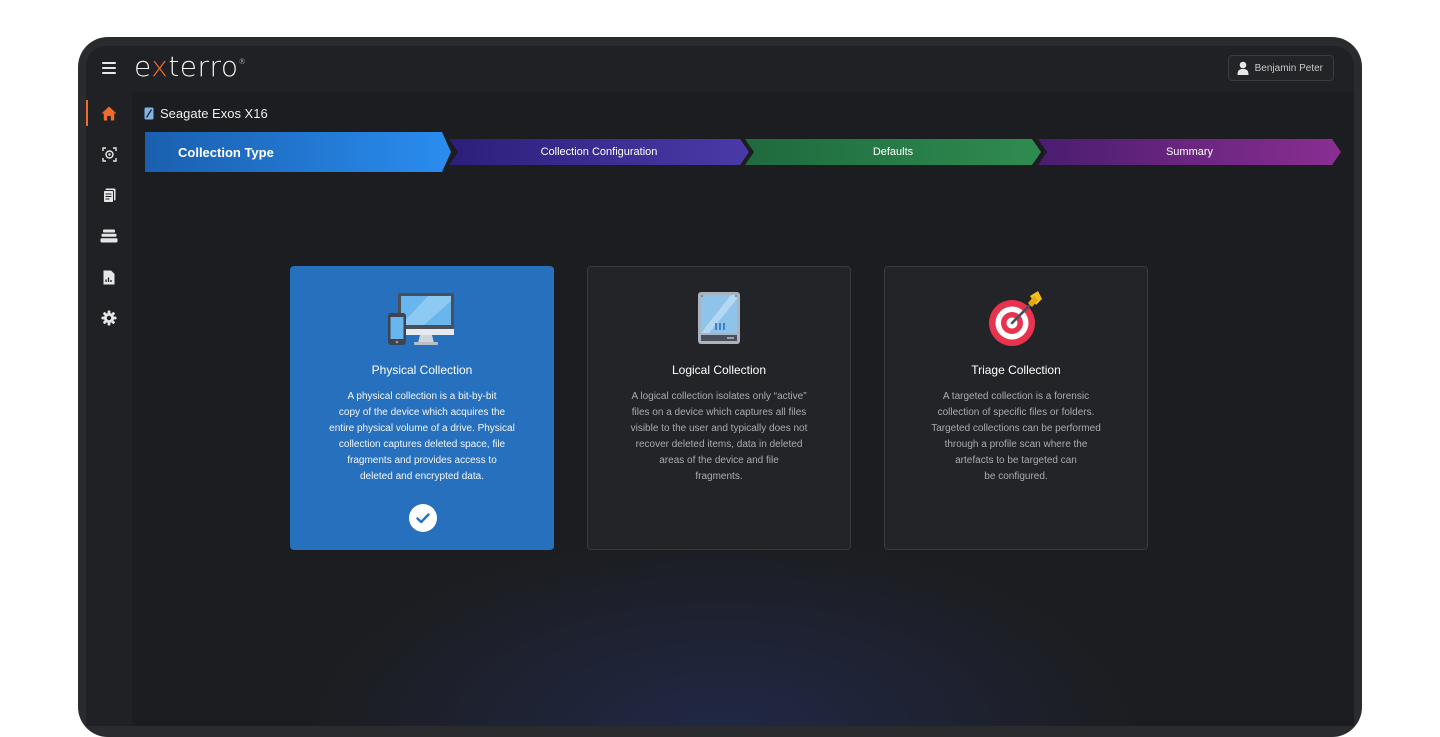 This screenshot has width=1440, height=737. I want to click on sidebar-item-reports, so click(109, 277).